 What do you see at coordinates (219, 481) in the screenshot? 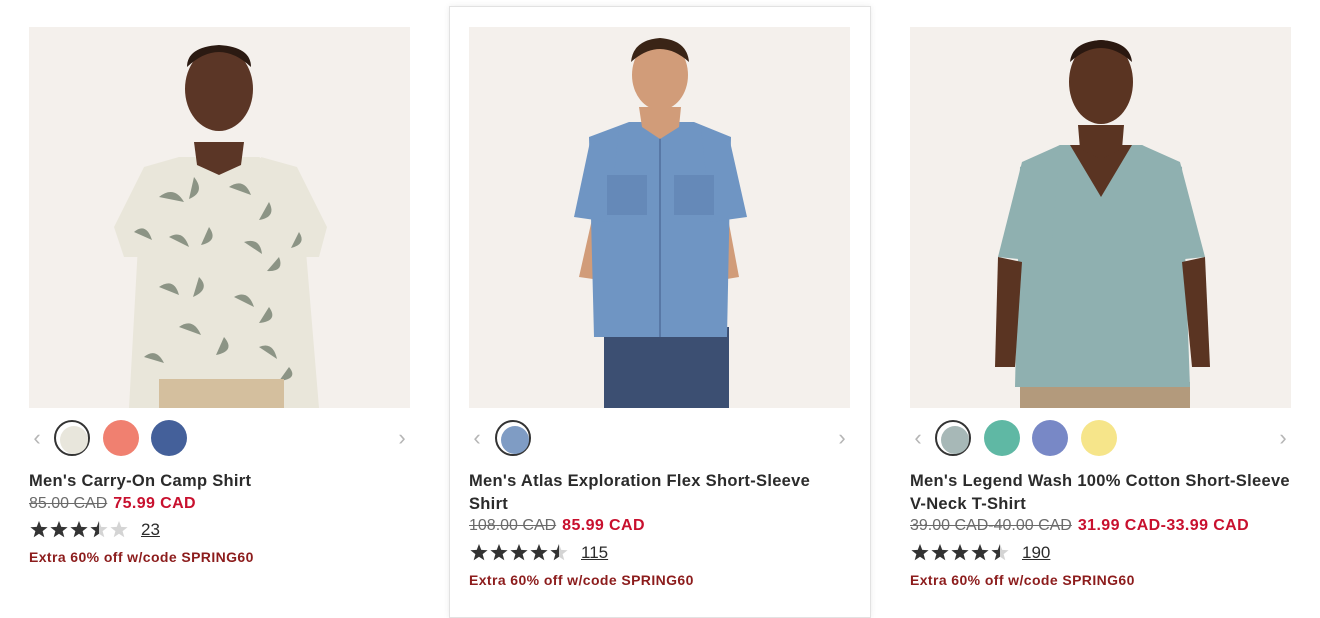
I see `product-name: Men's Carry-On Camp Shirt` at bounding box center [219, 481].